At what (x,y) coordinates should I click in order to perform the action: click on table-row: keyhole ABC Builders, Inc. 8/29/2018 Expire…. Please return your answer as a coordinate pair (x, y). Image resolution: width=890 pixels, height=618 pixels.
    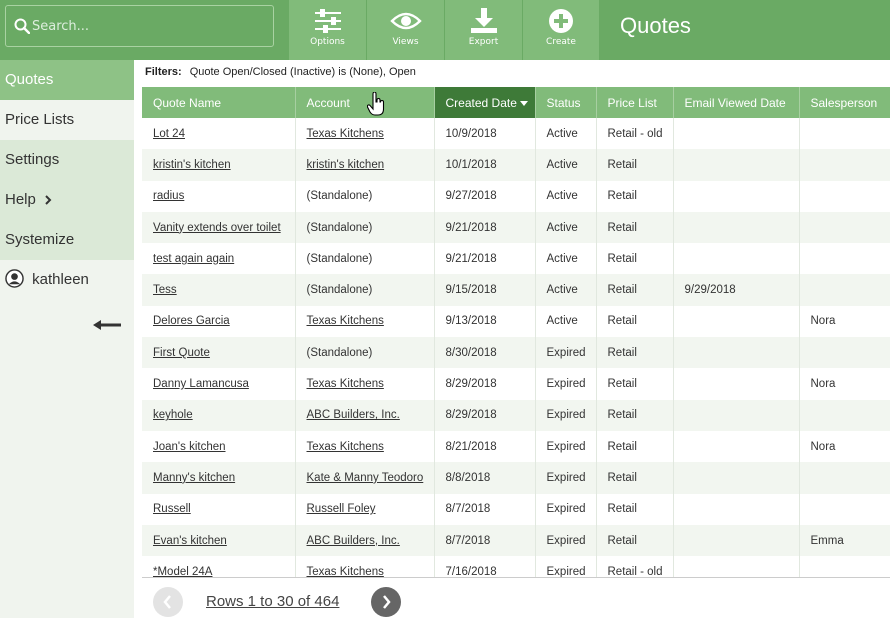
    Looking at the image, I should click on (516, 415).